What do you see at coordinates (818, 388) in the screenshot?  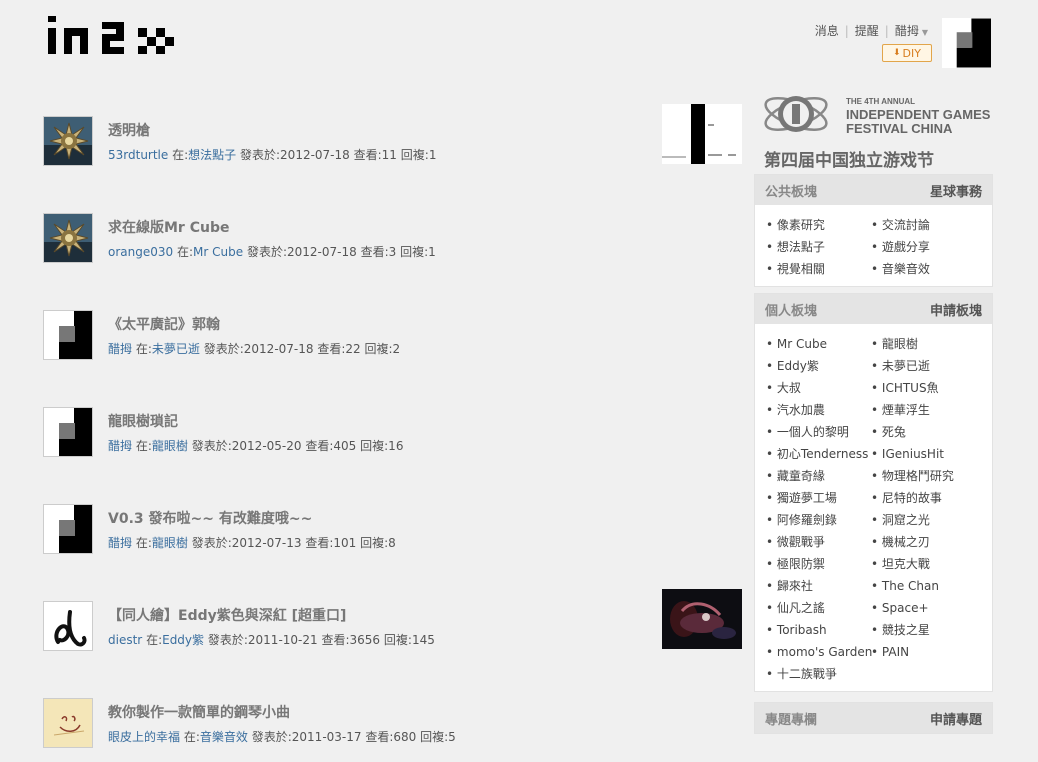 I see `board-link: 大叔` at bounding box center [818, 388].